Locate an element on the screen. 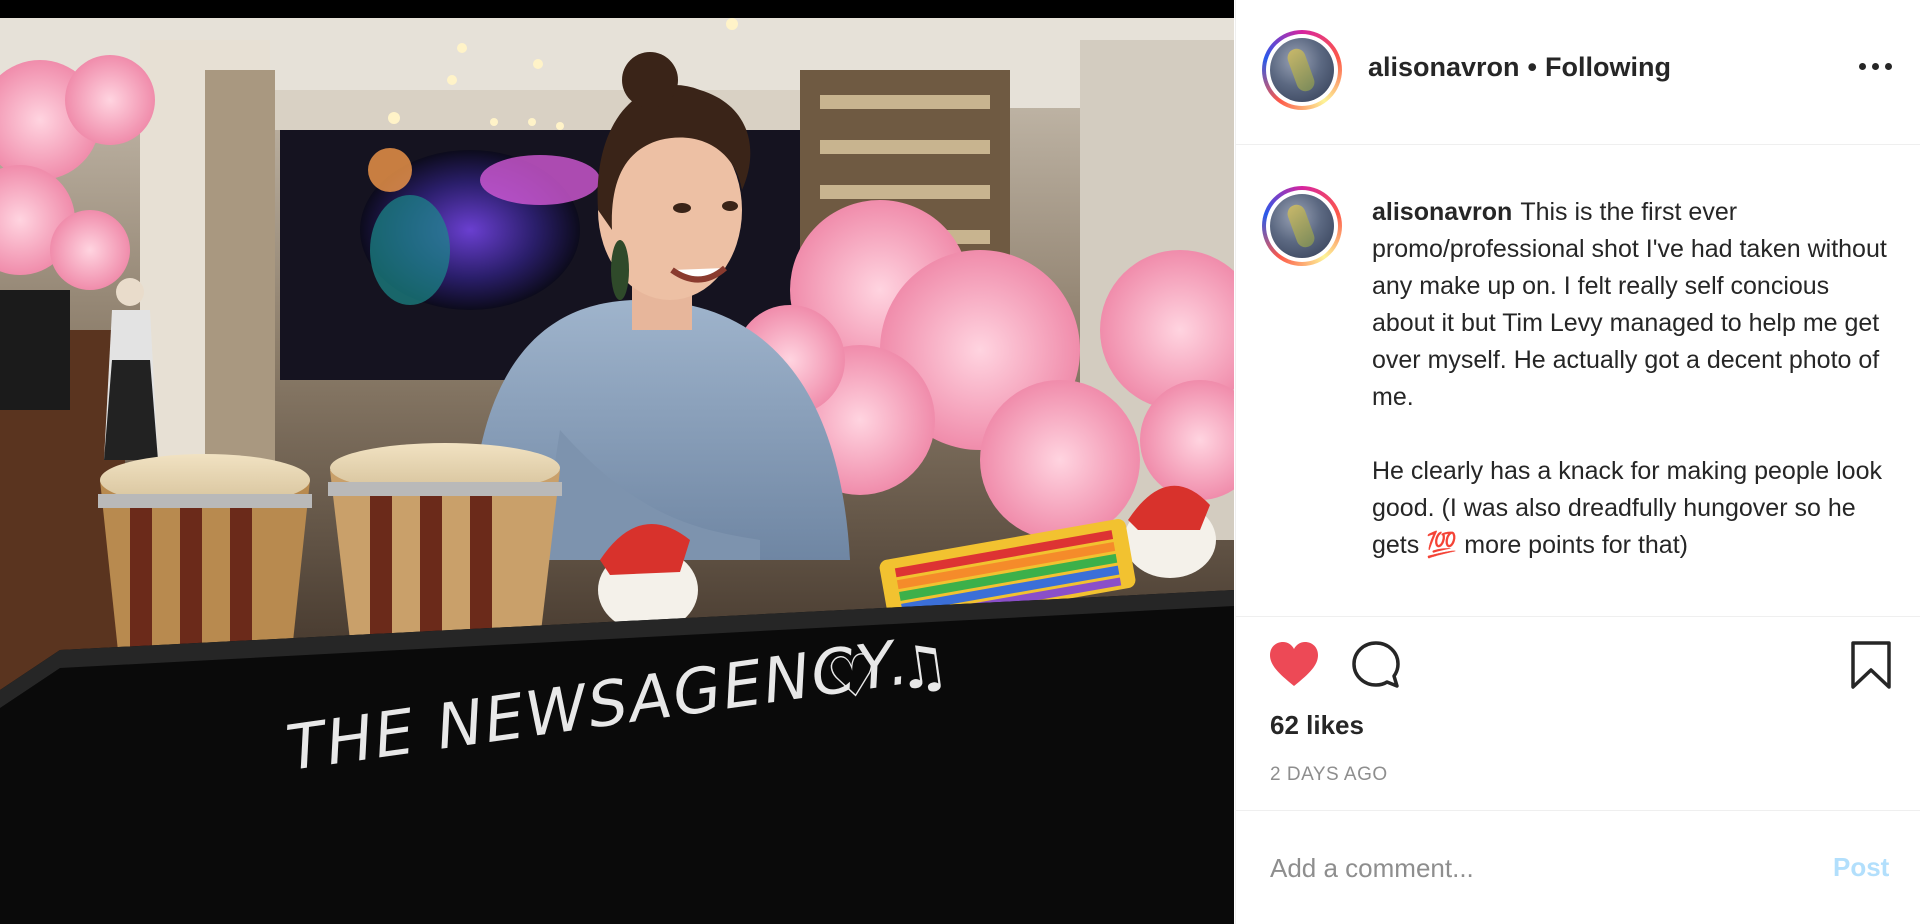 Image resolution: width=1920 pixels, height=924 pixels. header-divider is located at coordinates (1578, 144).